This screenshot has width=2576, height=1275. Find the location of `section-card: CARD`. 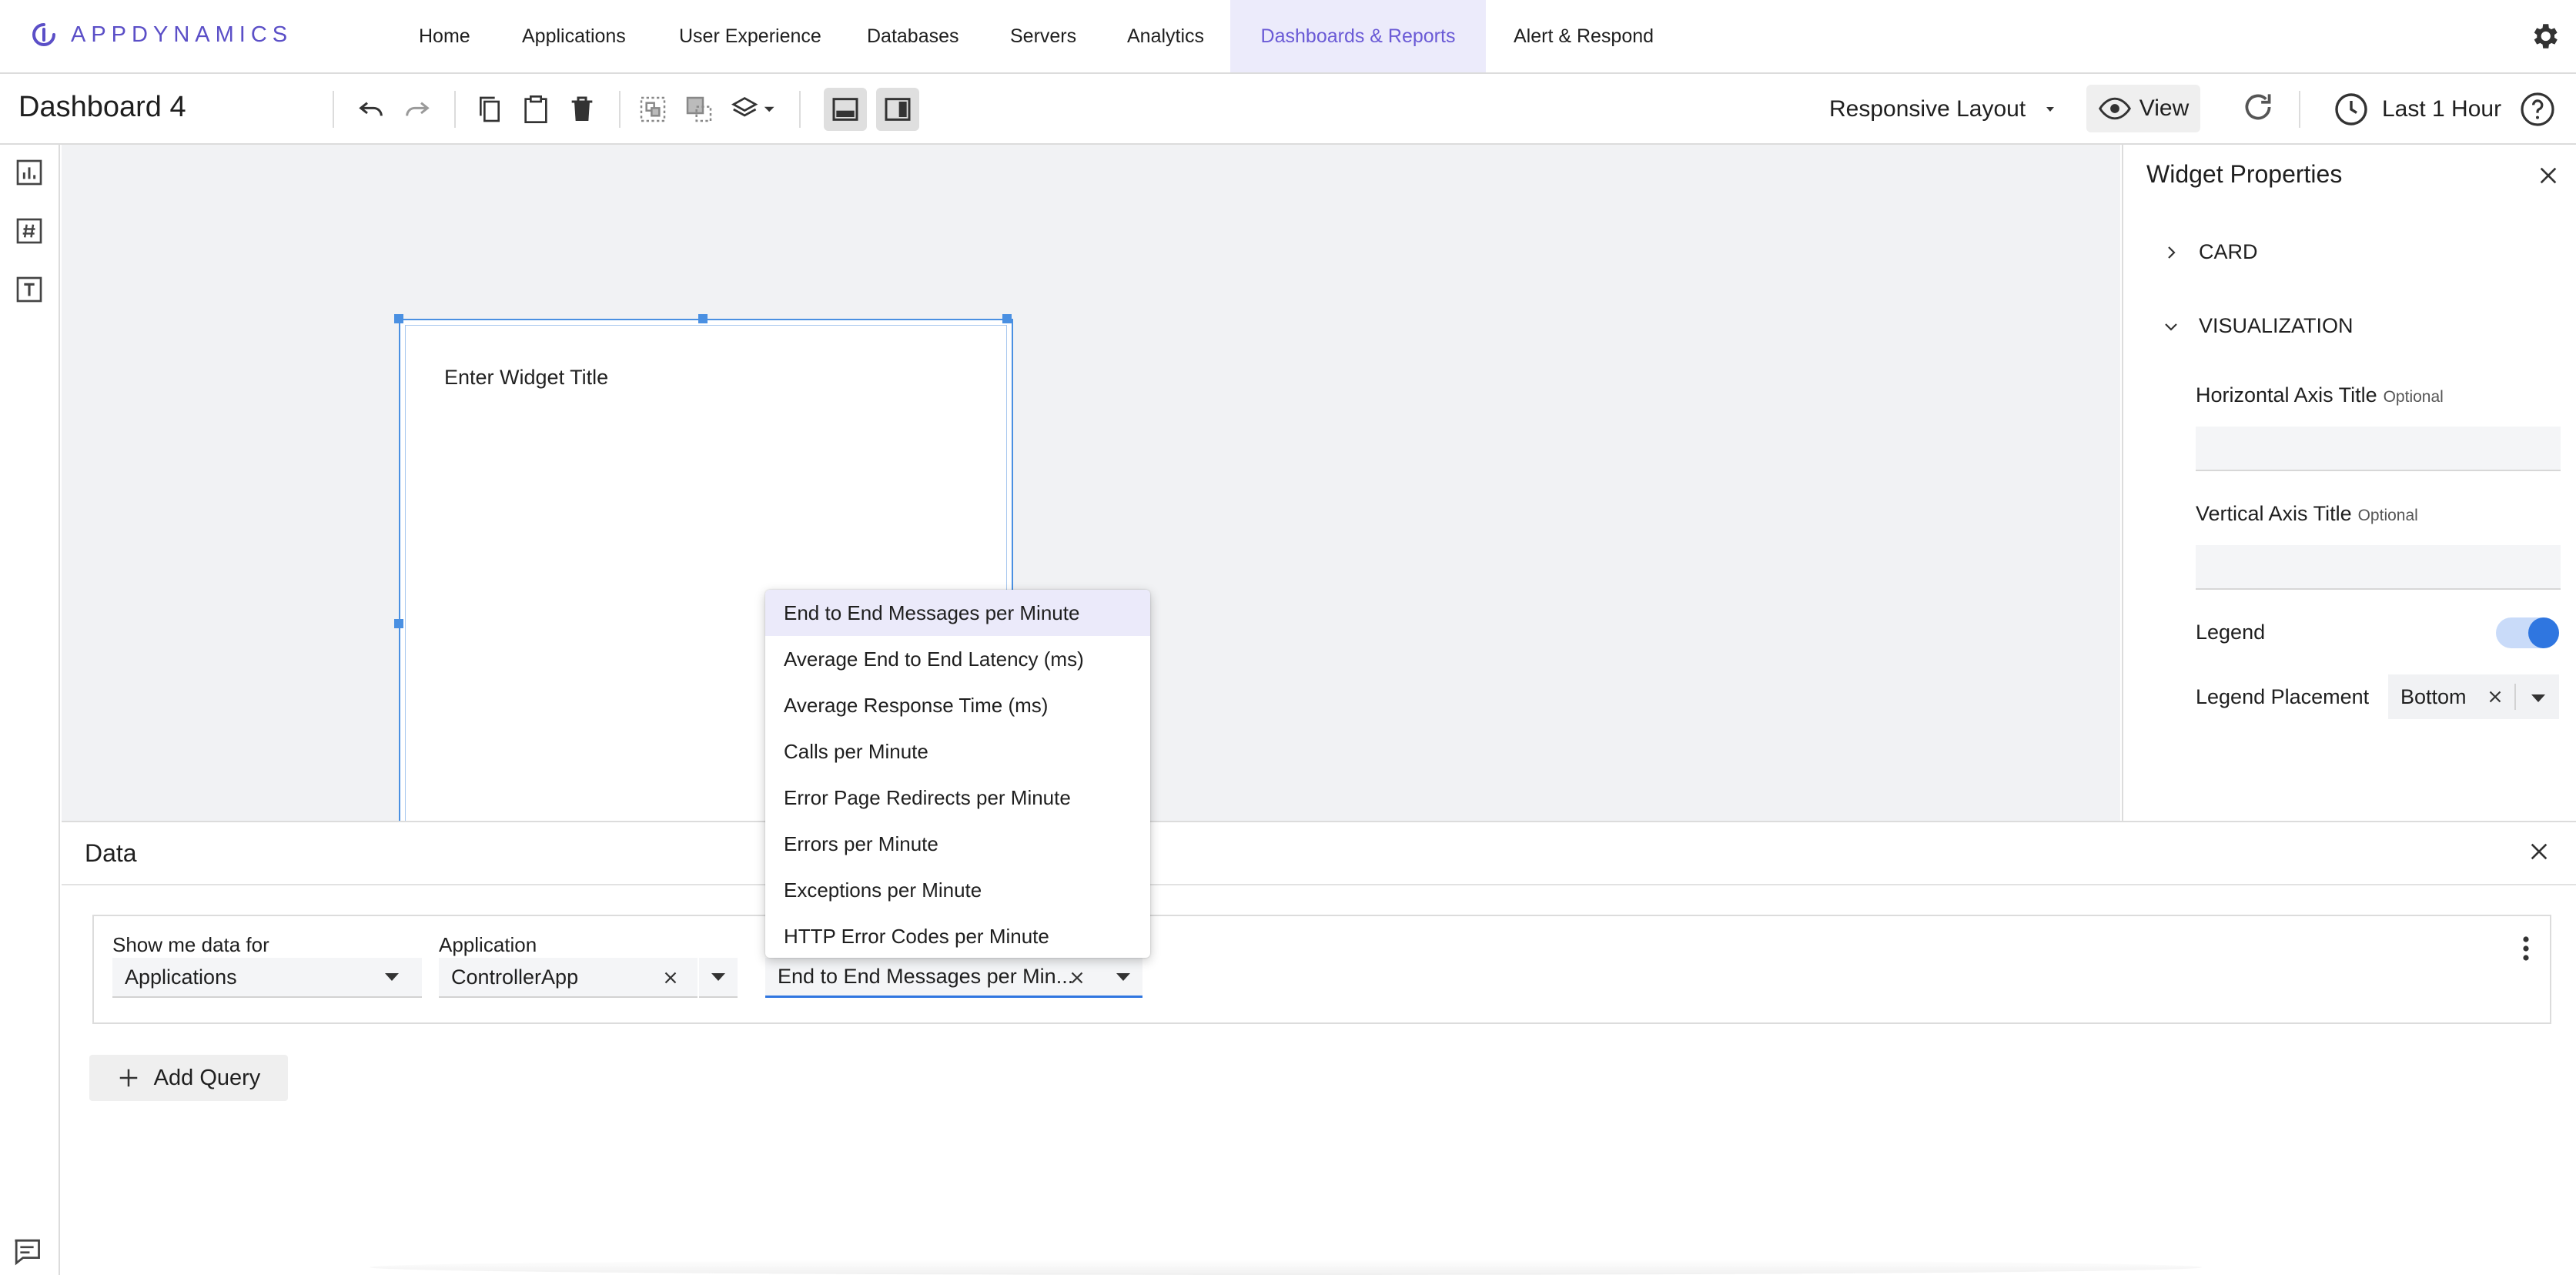

section-card: CARD is located at coordinates (2210, 252).